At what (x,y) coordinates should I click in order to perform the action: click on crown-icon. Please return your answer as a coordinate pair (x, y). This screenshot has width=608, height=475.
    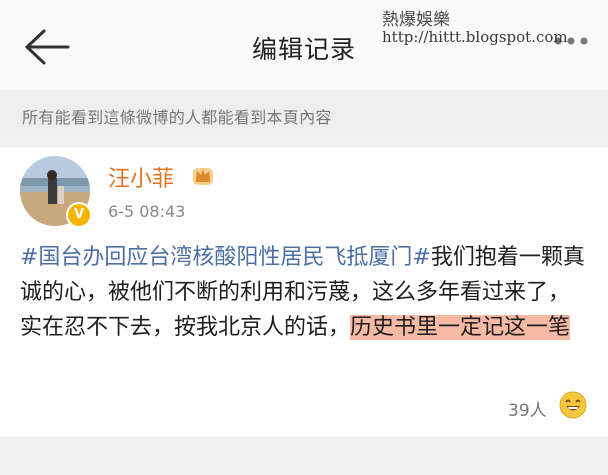
    Looking at the image, I should click on (203, 176).